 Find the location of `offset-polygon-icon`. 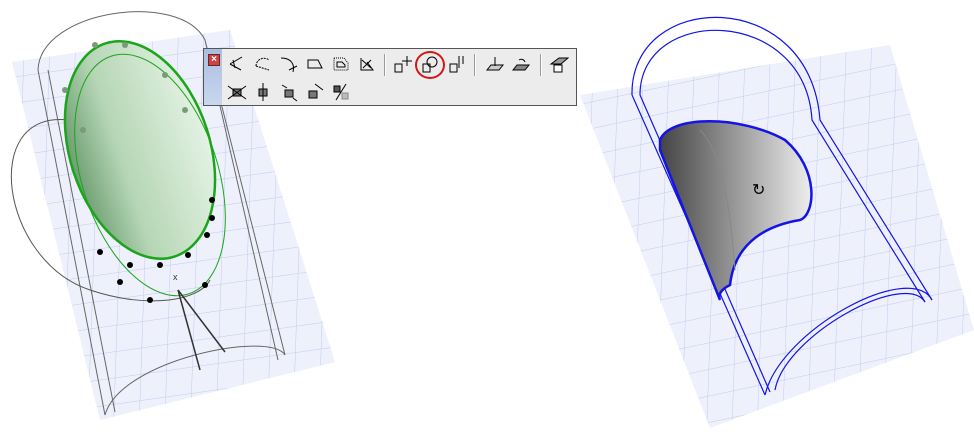

offset-polygon-icon is located at coordinates (341, 64).